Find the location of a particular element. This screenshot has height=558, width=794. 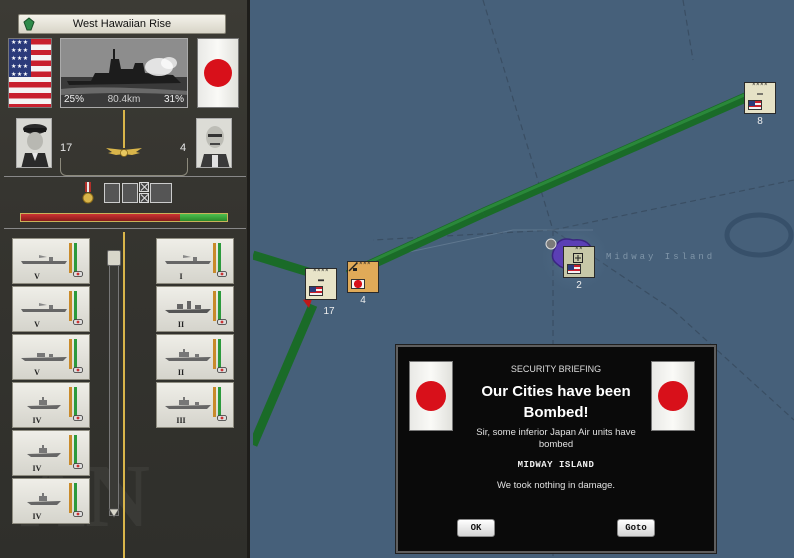

axis-strength-fill is located at coordinates (203, 217).